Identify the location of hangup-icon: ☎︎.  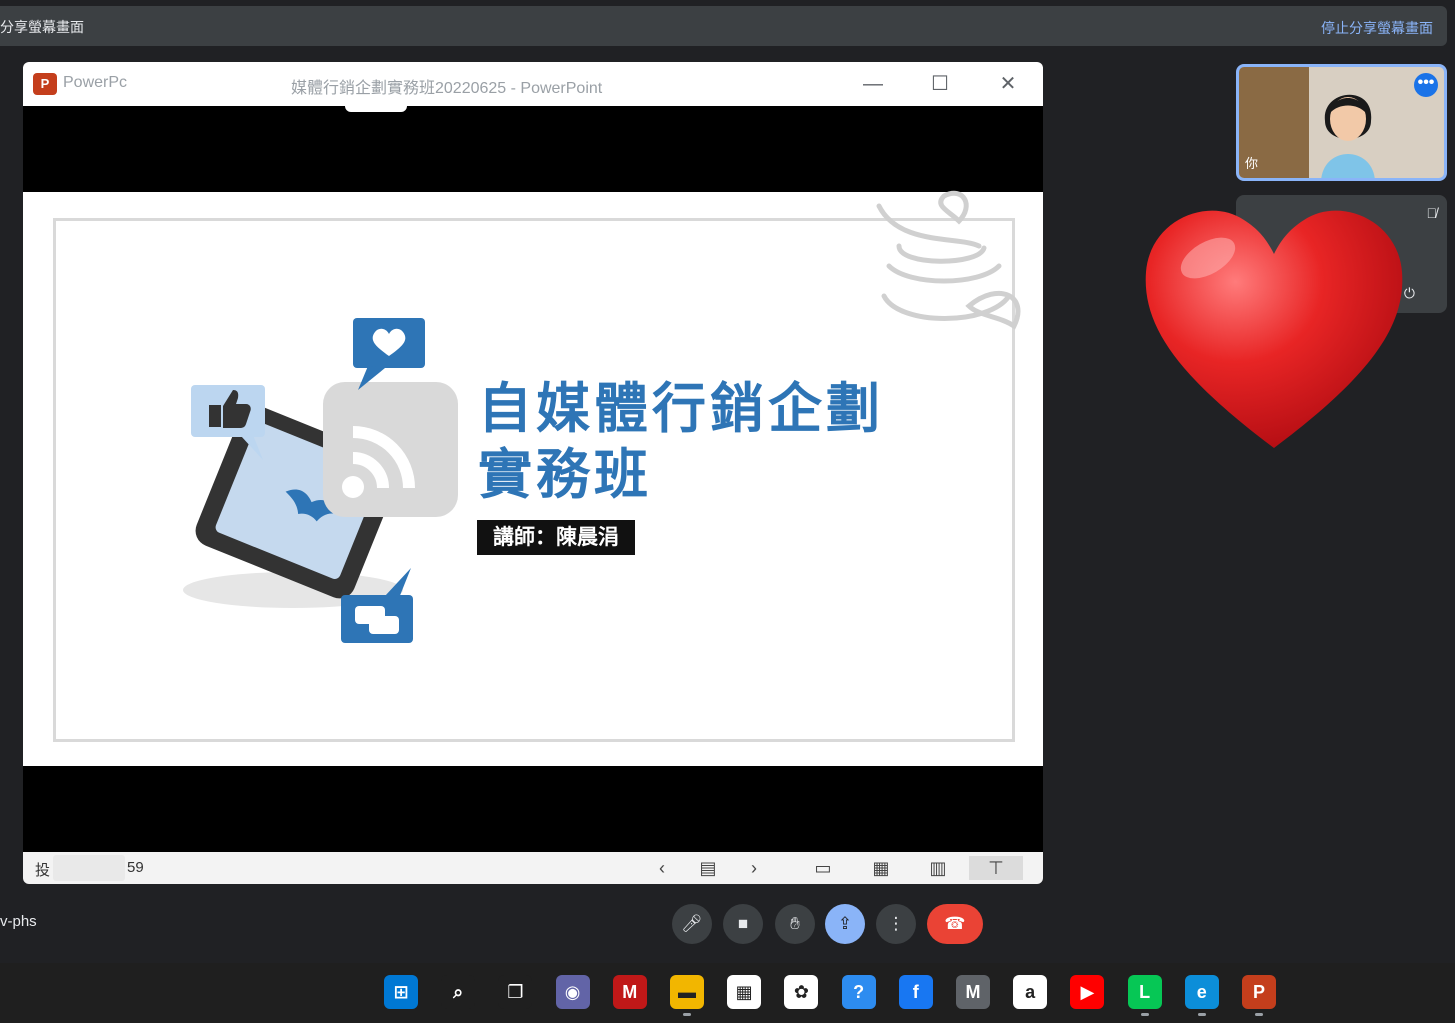
(955, 923).